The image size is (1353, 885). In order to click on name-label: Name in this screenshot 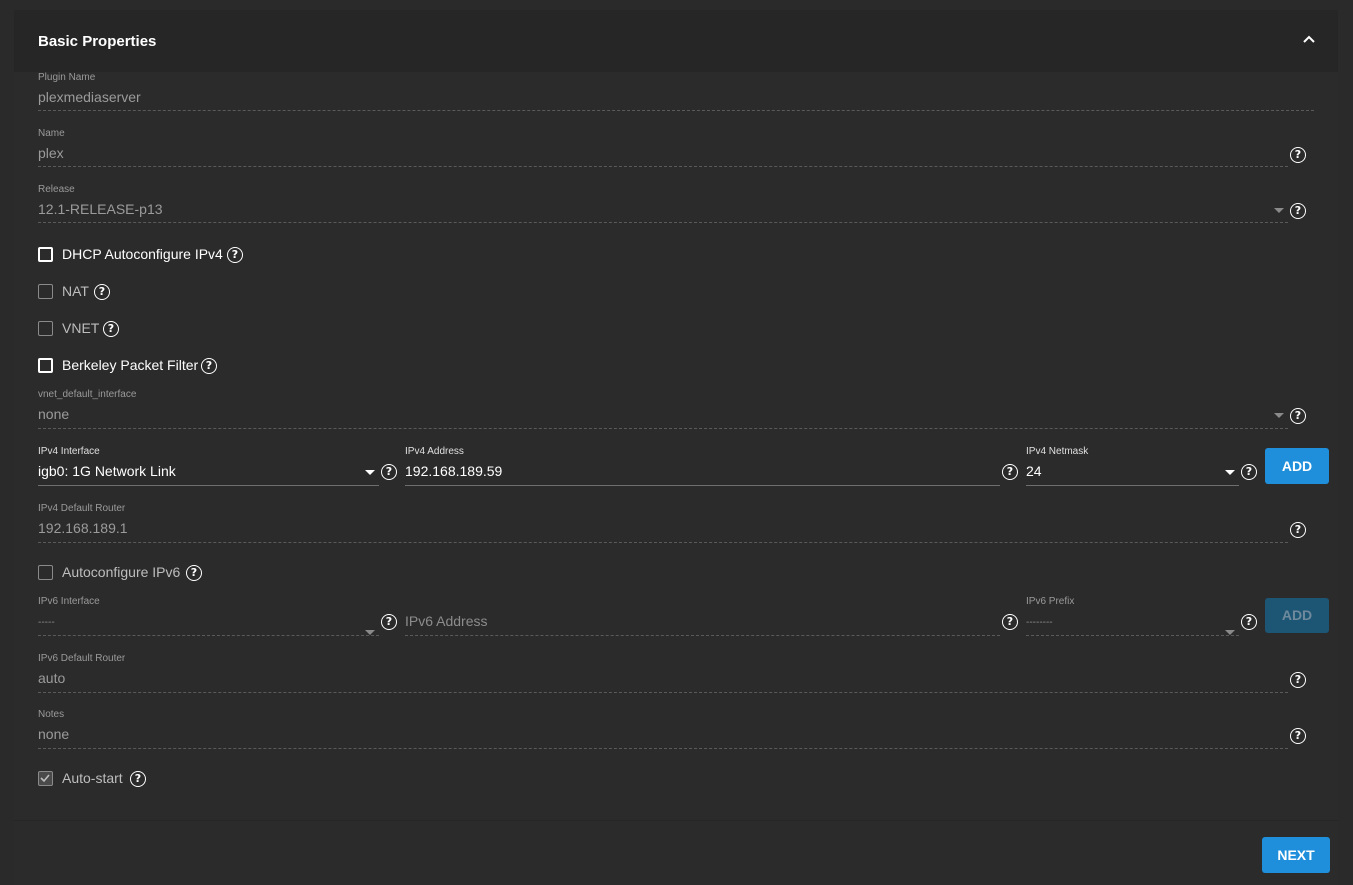, I will do `click(51, 133)`.